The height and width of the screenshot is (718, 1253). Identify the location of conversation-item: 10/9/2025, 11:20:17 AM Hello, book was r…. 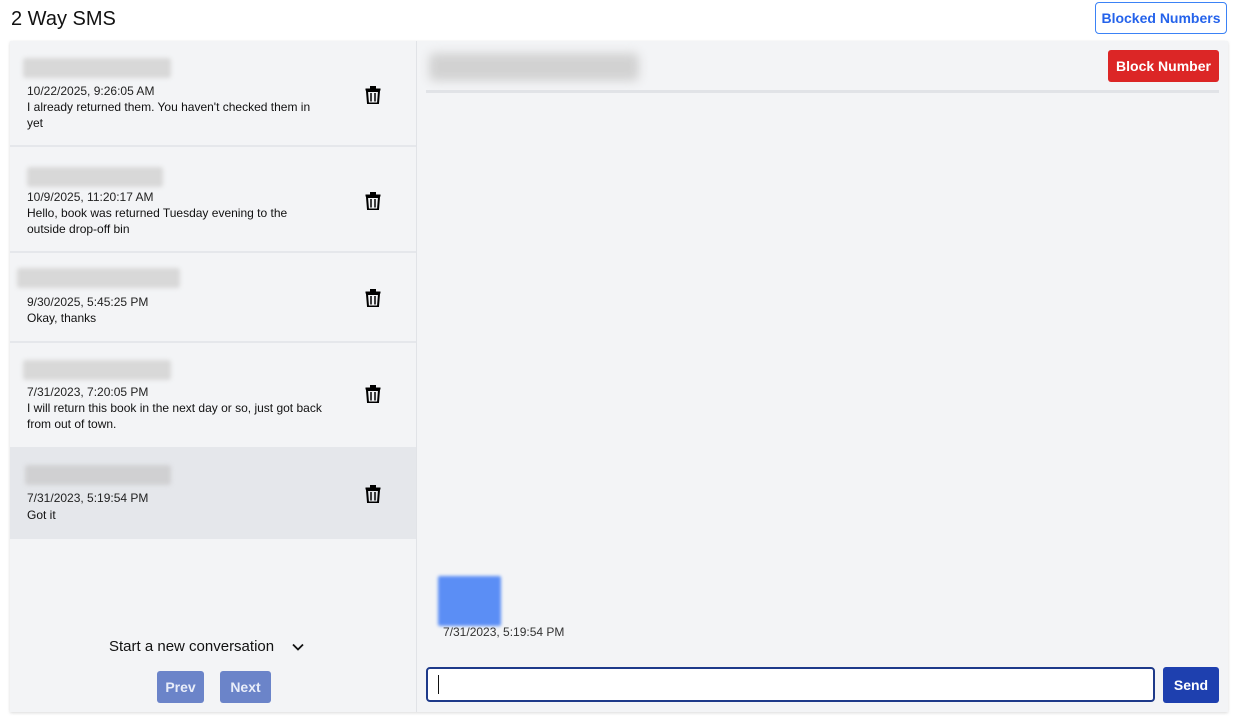
(213, 200).